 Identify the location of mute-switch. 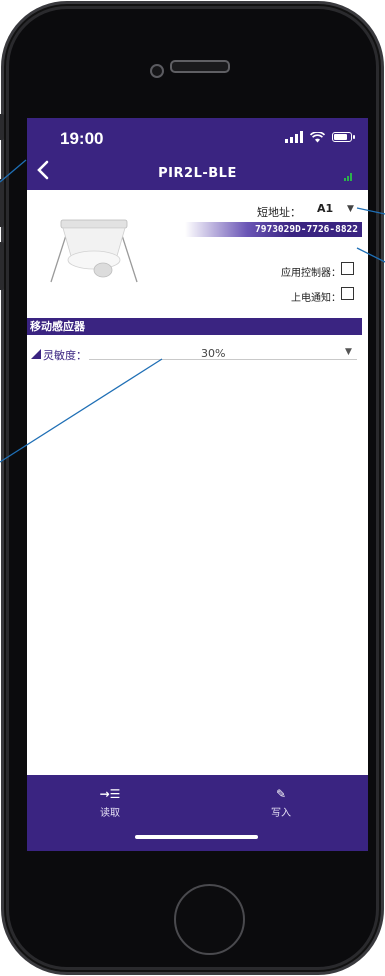
(2, 127).